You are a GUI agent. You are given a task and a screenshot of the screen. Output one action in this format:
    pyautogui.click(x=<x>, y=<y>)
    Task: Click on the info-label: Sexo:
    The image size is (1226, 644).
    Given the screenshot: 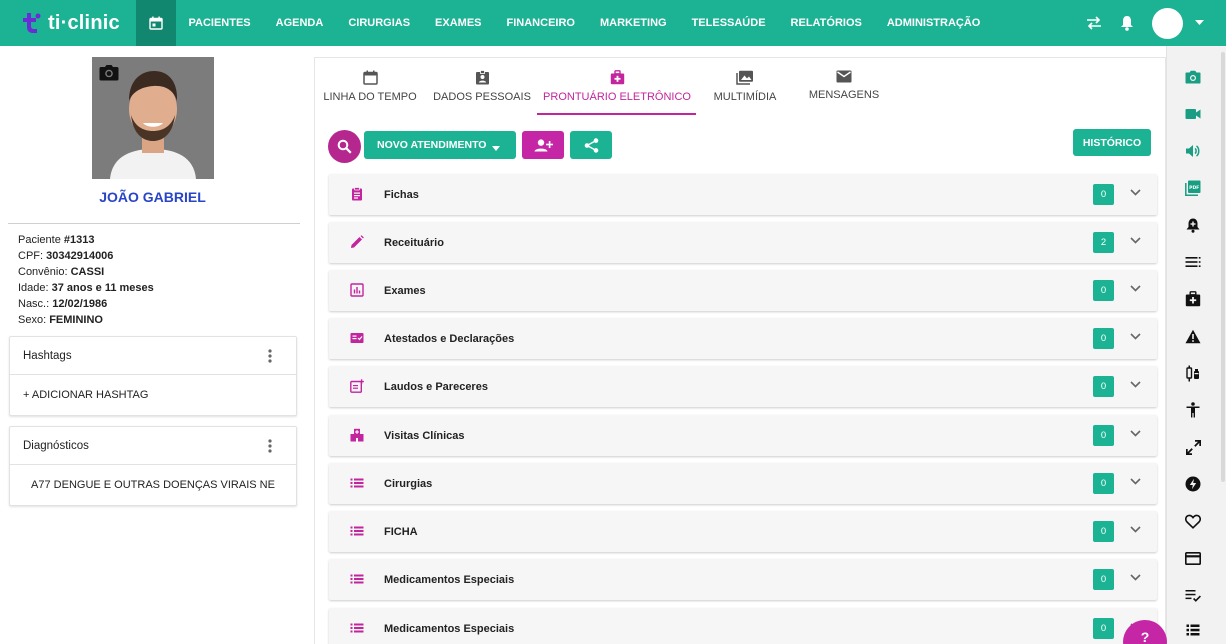 What is the action you would take?
    pyautogui.click(x=34, y=320)
    